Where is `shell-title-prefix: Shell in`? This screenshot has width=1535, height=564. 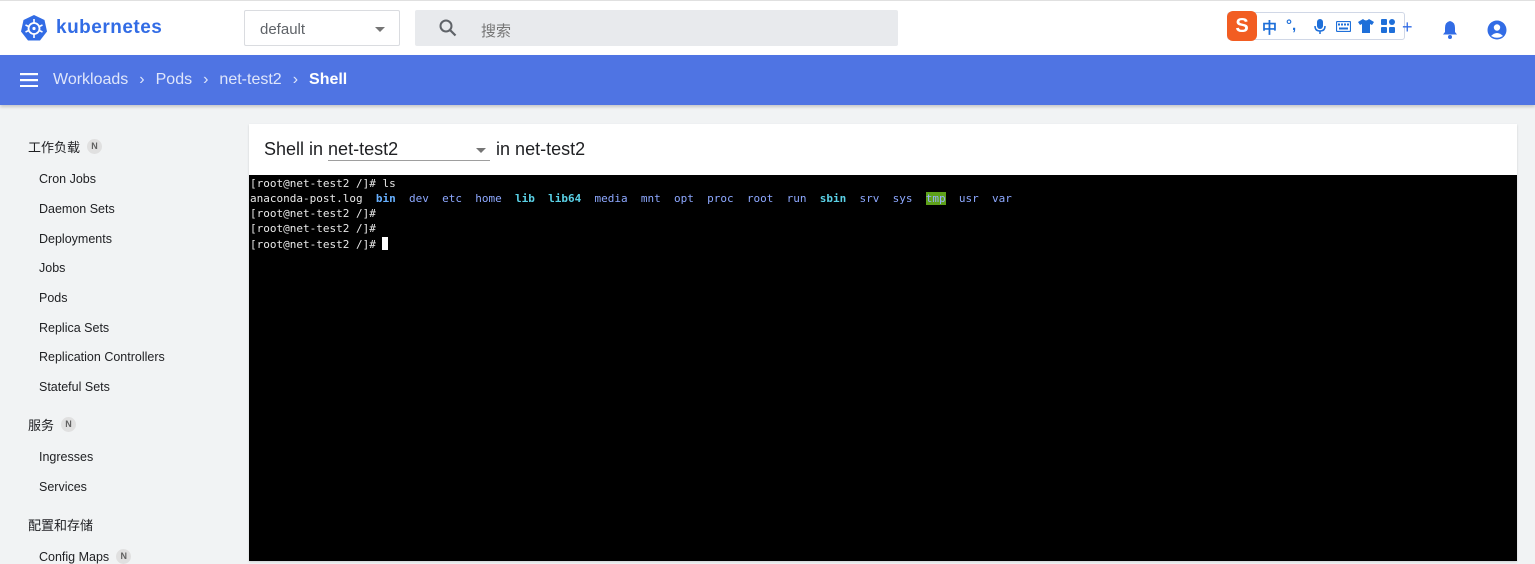 shell-title-prefix: Shell in is located at coordinates (294, 149).